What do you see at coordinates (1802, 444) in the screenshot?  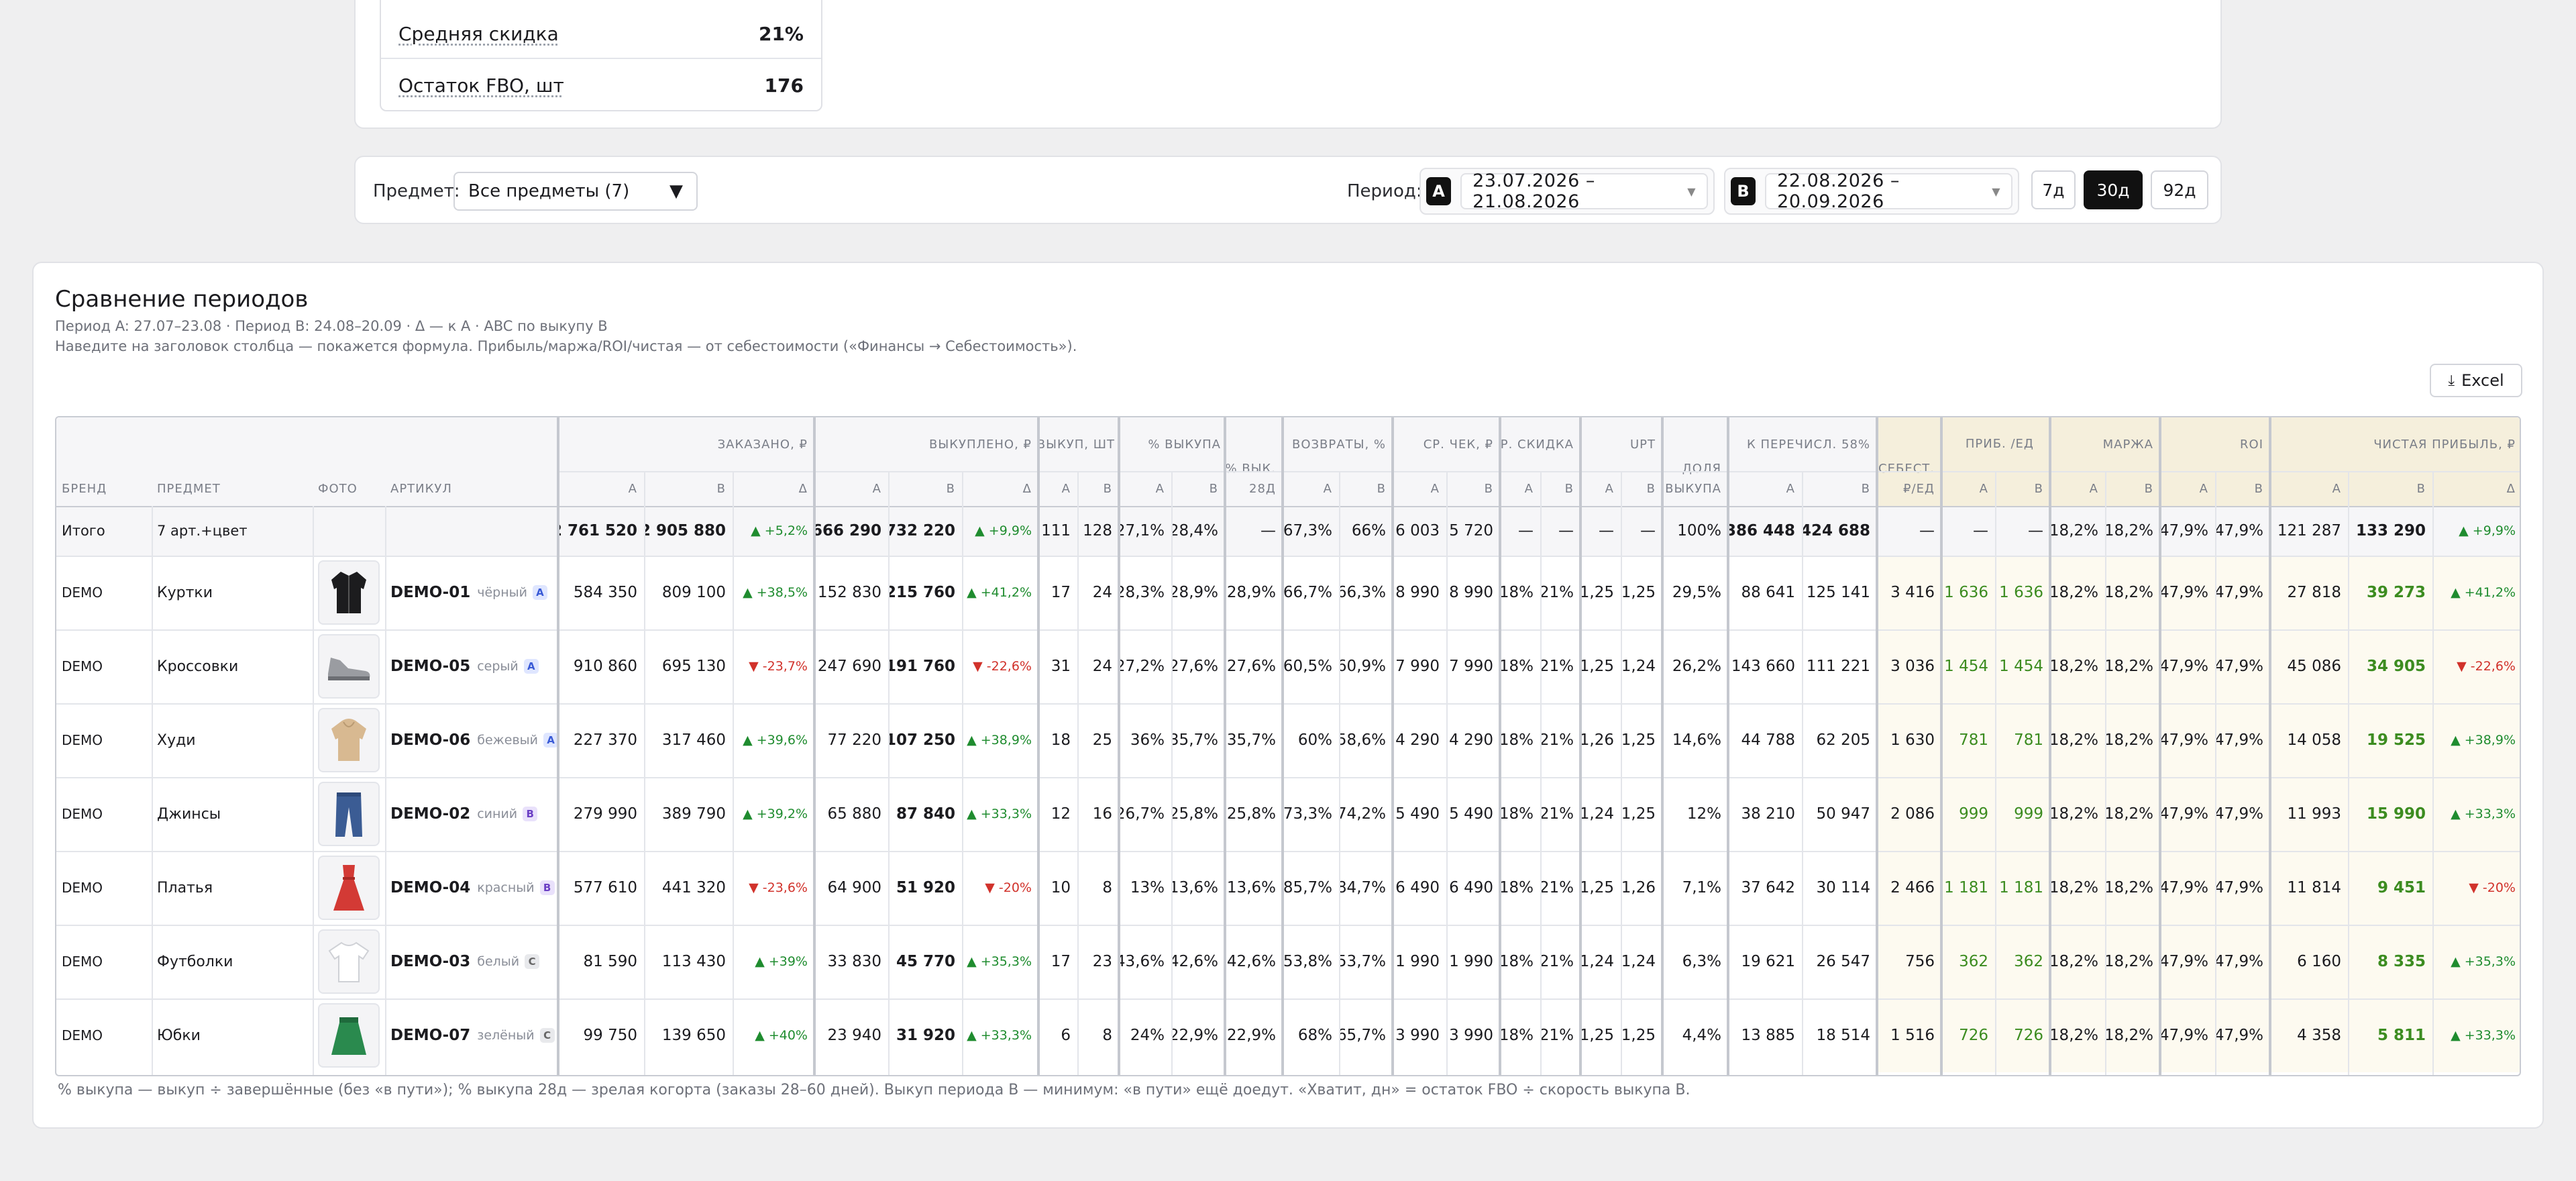 I see `header-group-payout: К ПЕРЕЧИСЛ. 58%` at bounding box center [1802, 444].